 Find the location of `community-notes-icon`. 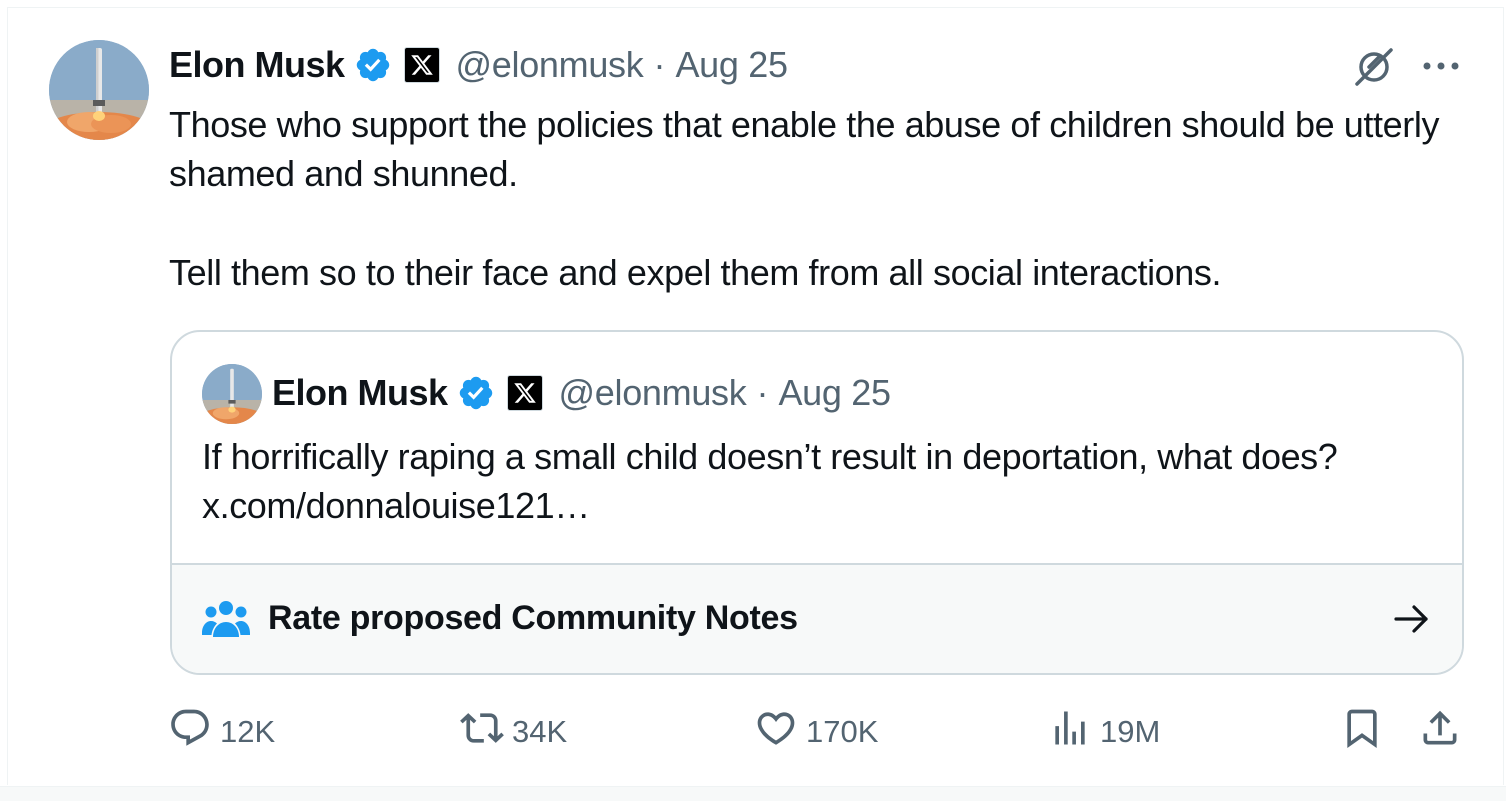

community-notes-icon is located at coordinates (226, 619).